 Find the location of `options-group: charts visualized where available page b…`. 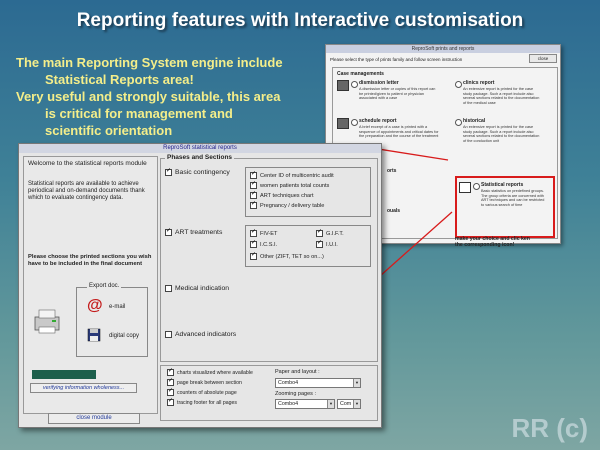

options-group: charts visualized where available page b… is located at coordinates (269, 393).